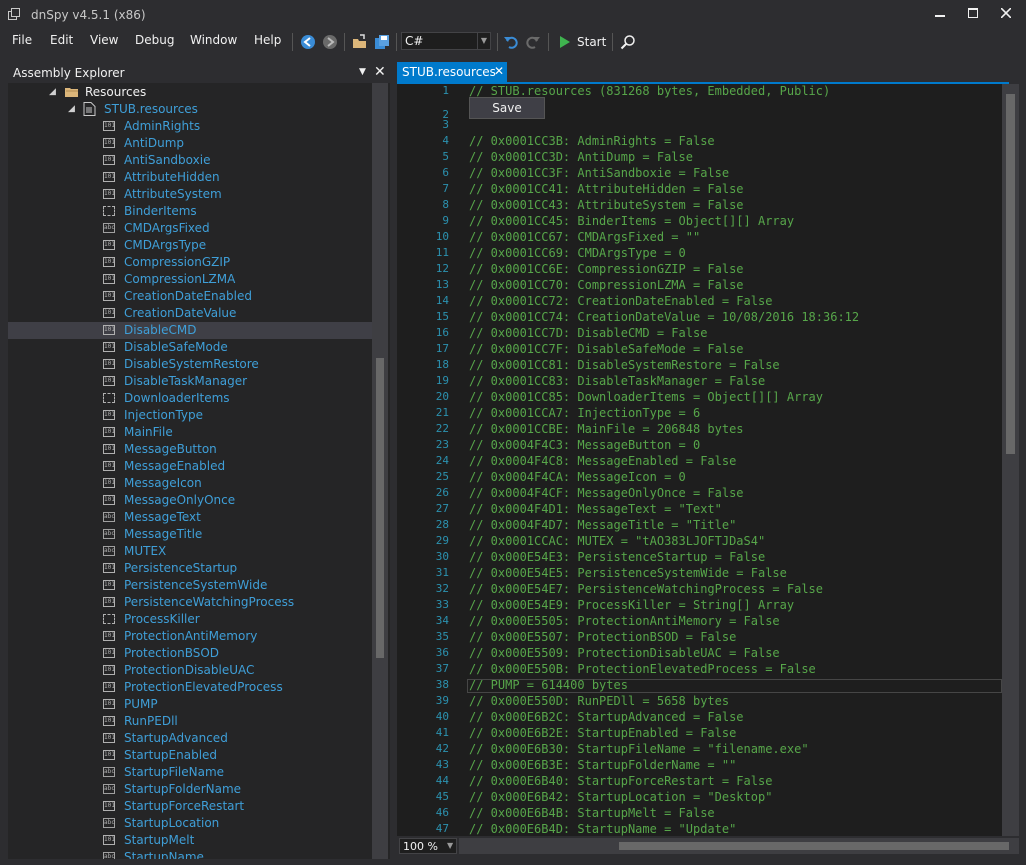 Image resolution: width=1026 pixels, height=865 pixels. I want to click on app-icon, so click(14, 14).